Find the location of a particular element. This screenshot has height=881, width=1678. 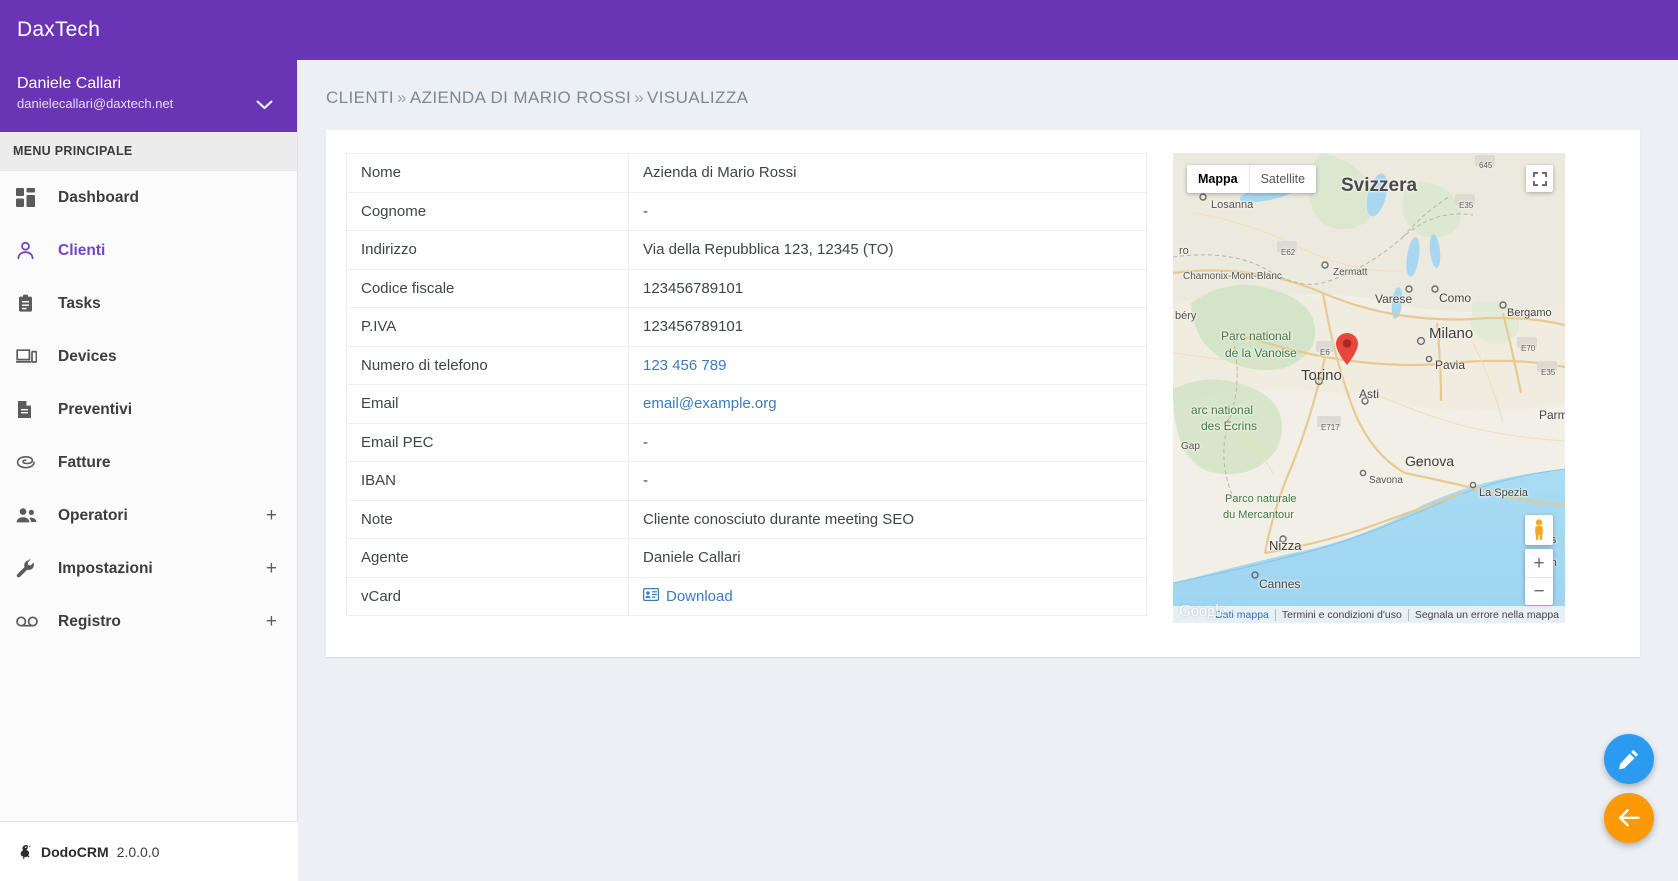

clipboard-icon is located at coordinates (30, 304).